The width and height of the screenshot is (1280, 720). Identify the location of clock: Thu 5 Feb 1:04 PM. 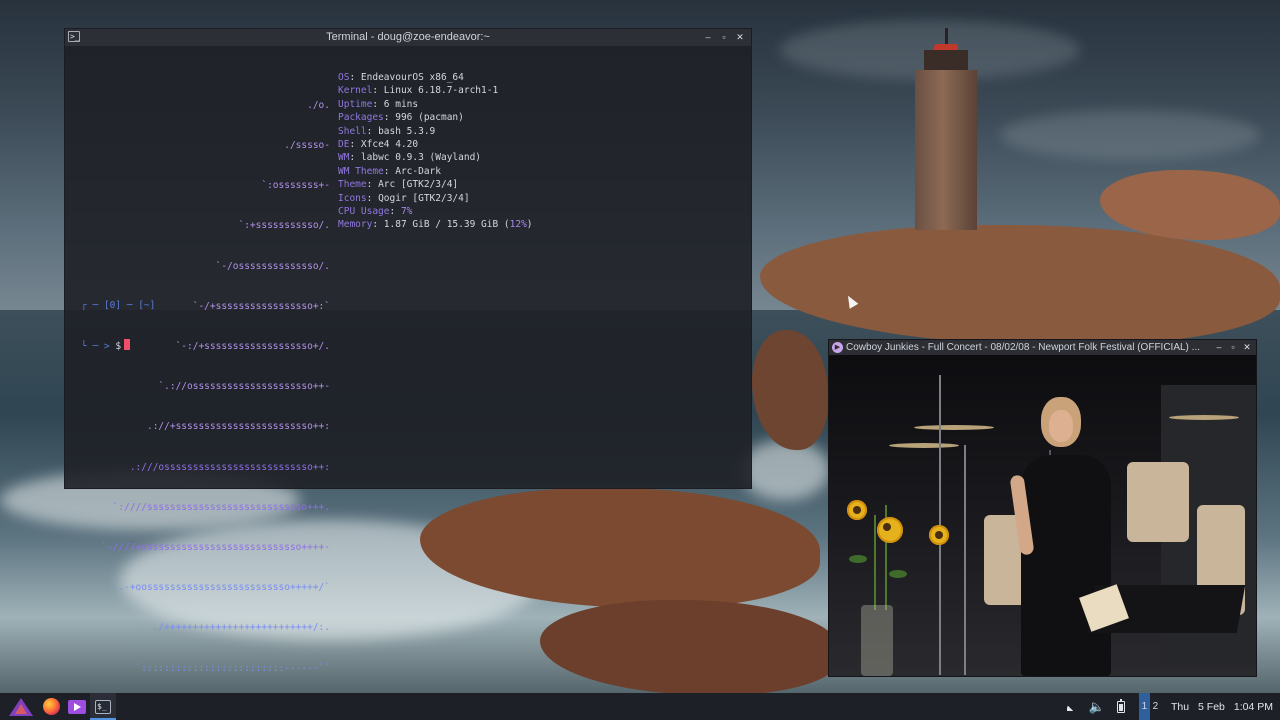
(1220, 707).